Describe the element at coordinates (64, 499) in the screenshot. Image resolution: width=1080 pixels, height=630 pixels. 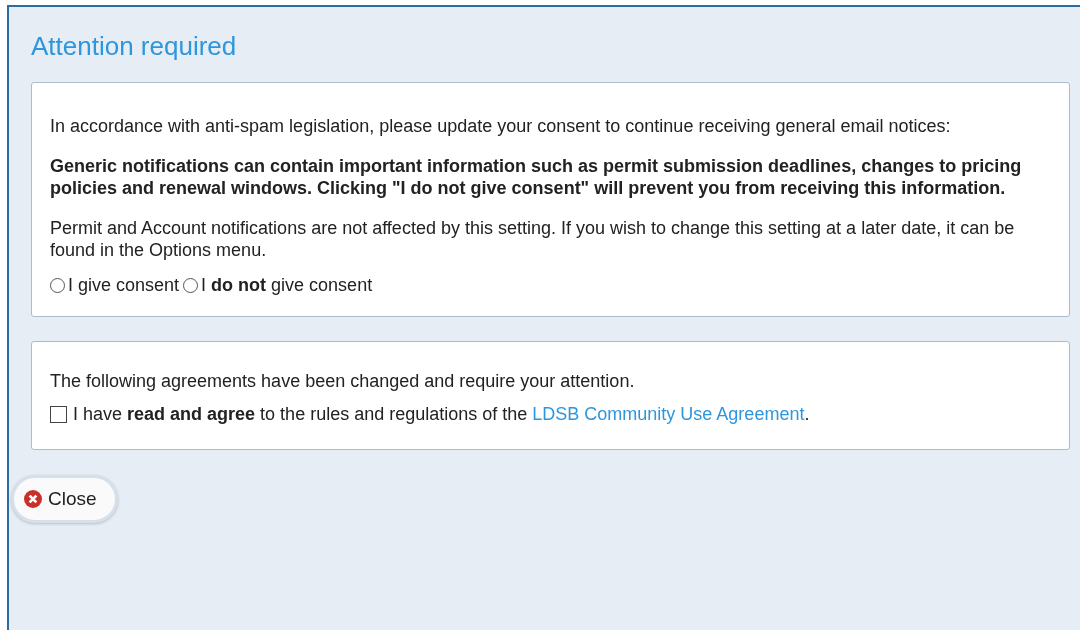
I see `close-button: Close` at that location.